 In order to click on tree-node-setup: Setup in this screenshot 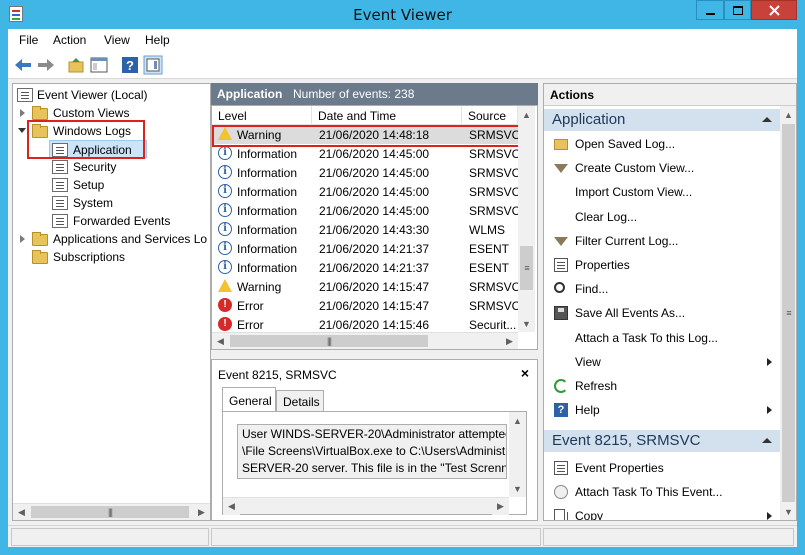, I will do `click(125, 185)`.